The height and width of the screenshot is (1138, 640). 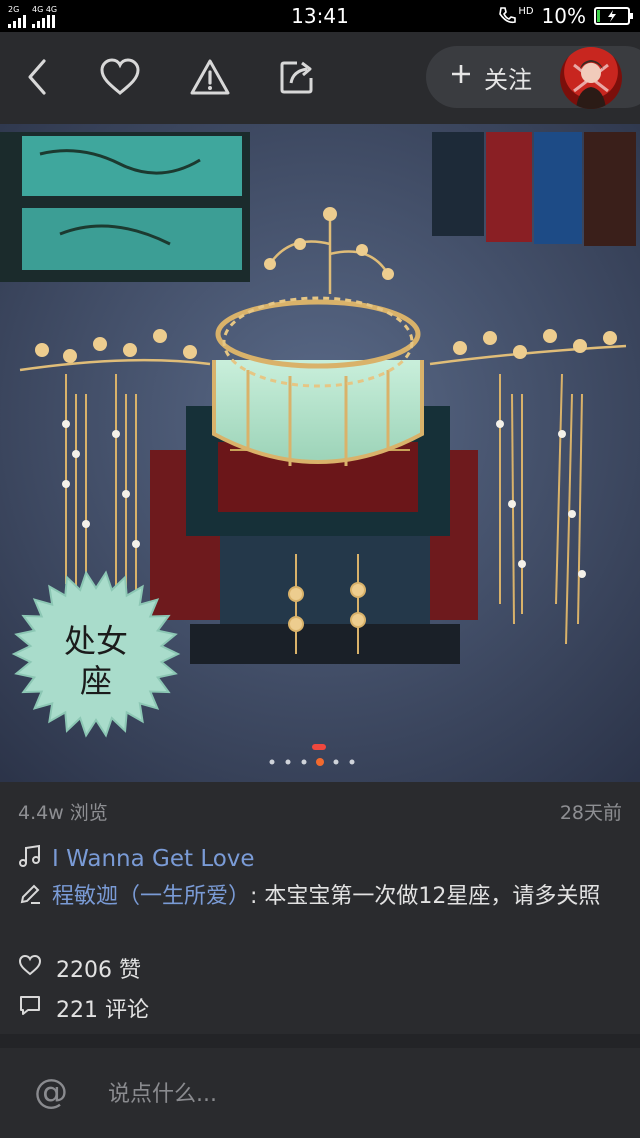 What do you see at coordinates (30, 859) in the screenshot?
I see `music-note-icon` at bounding box center [30, 859].